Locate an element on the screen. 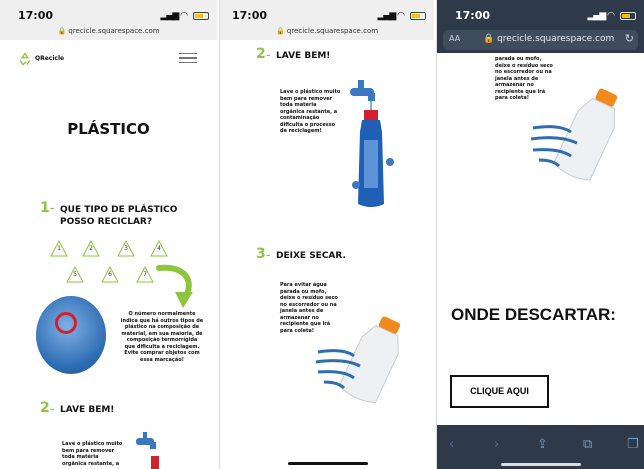 The image size is (644, 469). faucet-icon is located at coordinates (147, 450).